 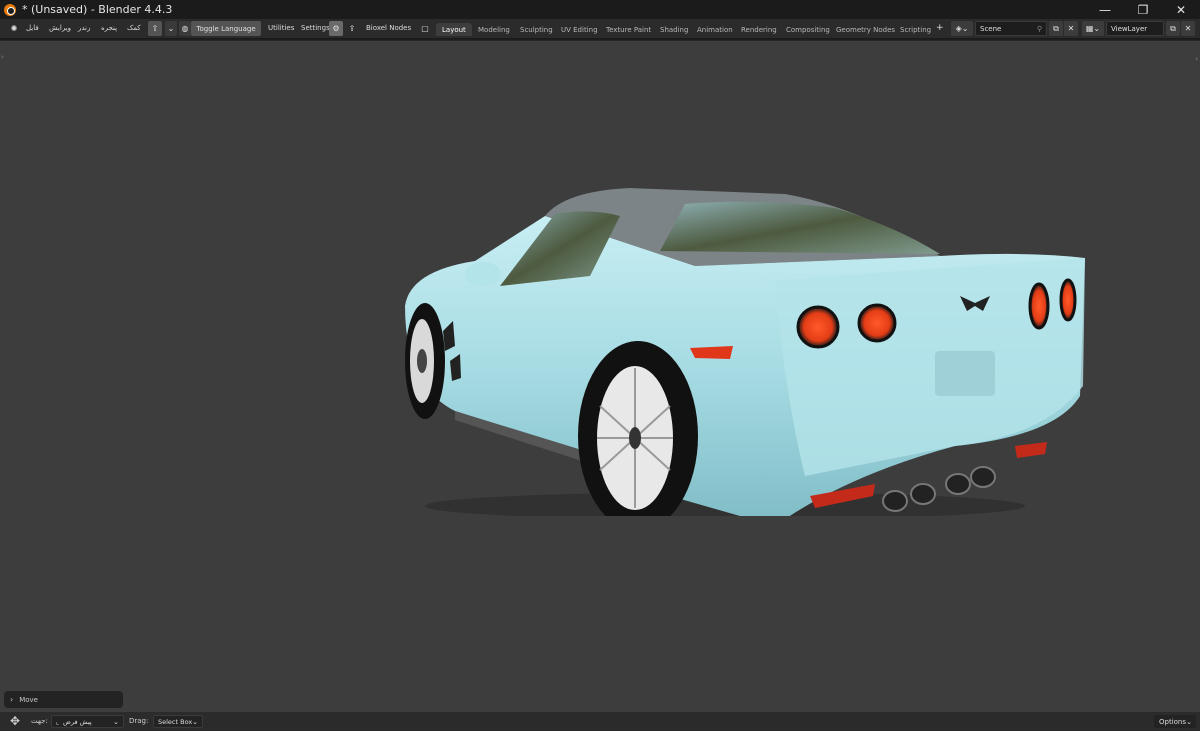 What do you see at coordinates (759, 29) in the screenshot?
I see `tab-rendering: Rendering` at bounding box center [759, 29].